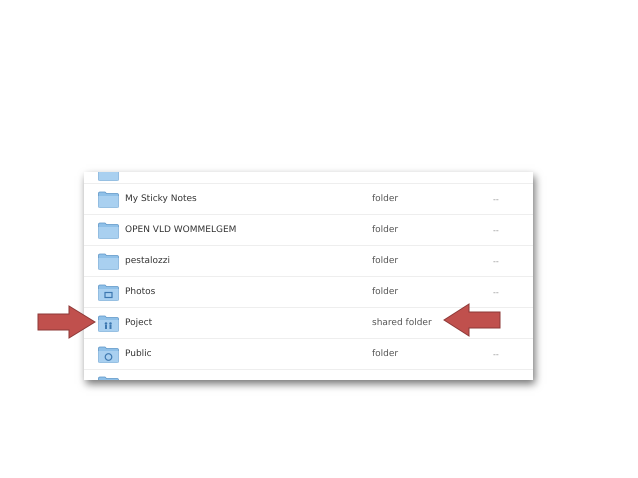  I want to click on file-name: Poject, so click(248, 323).